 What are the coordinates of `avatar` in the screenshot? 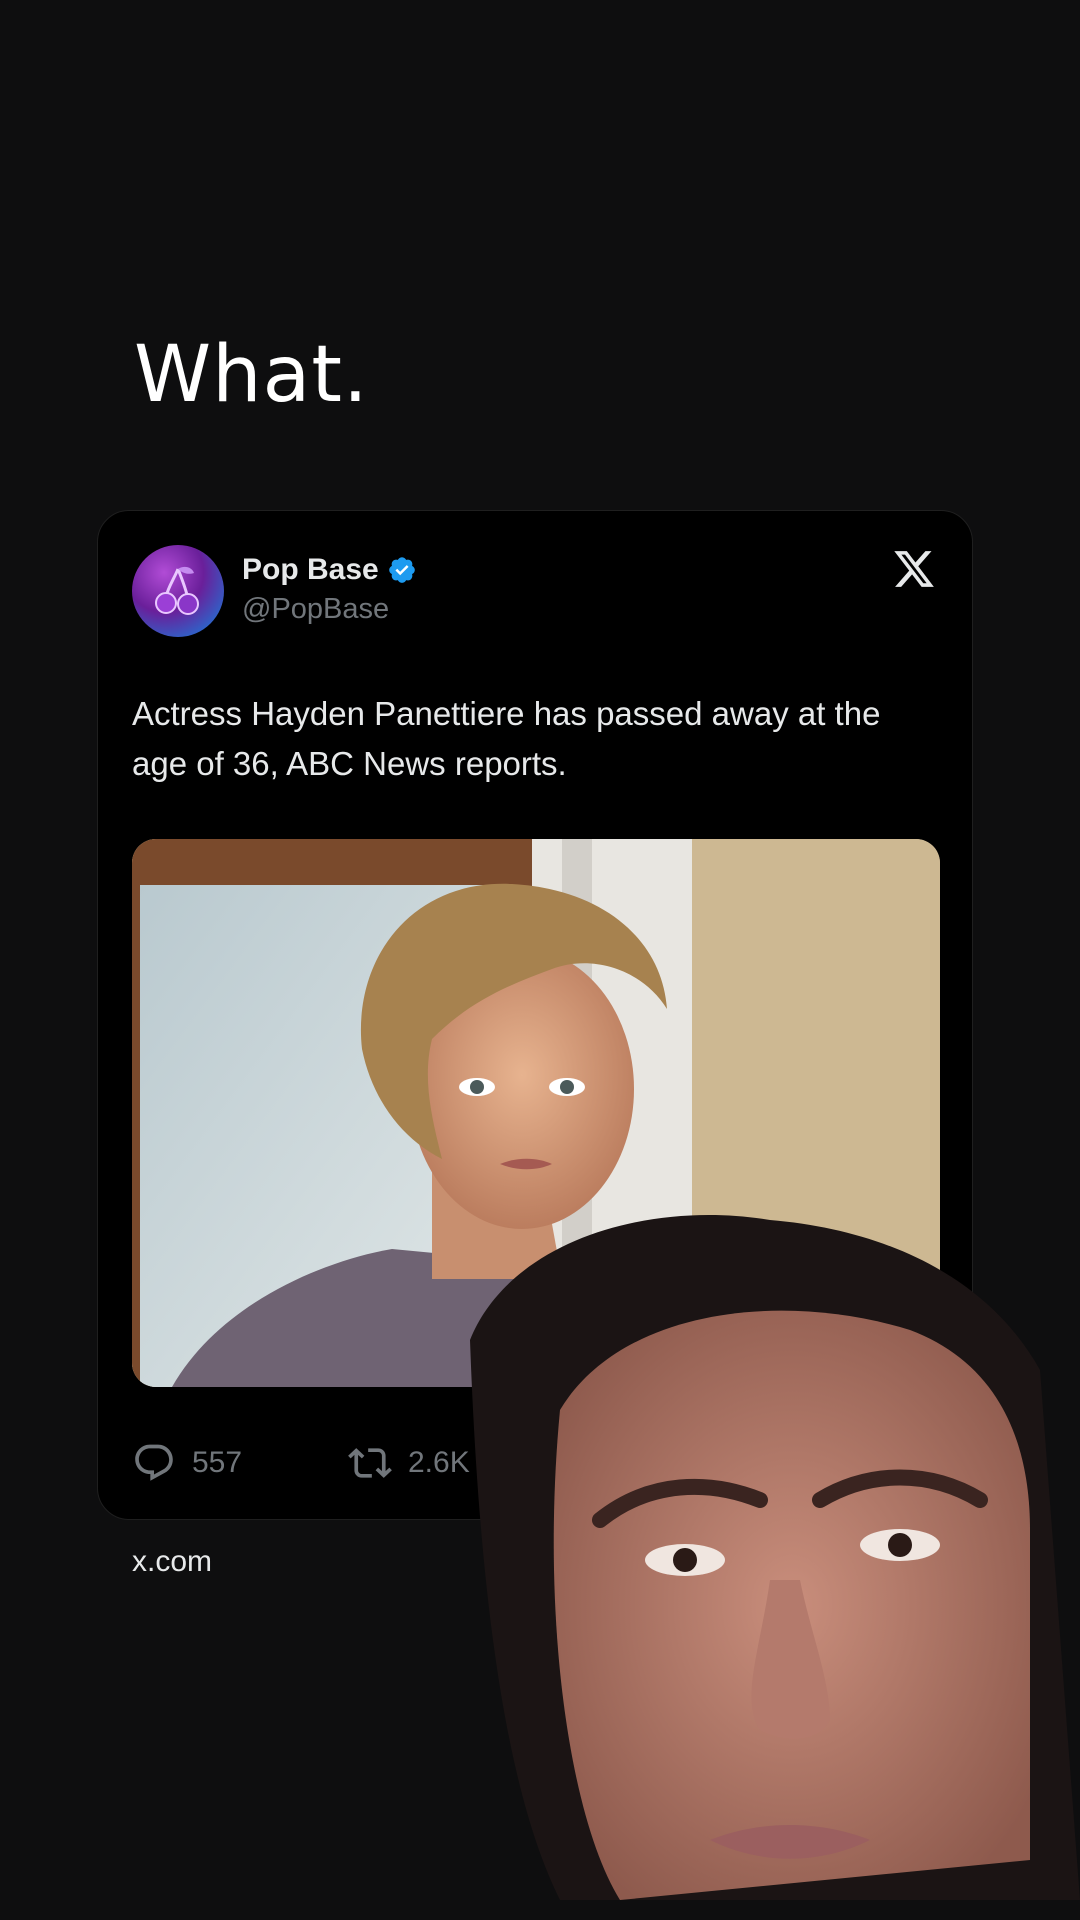 It's located at (178, 591).